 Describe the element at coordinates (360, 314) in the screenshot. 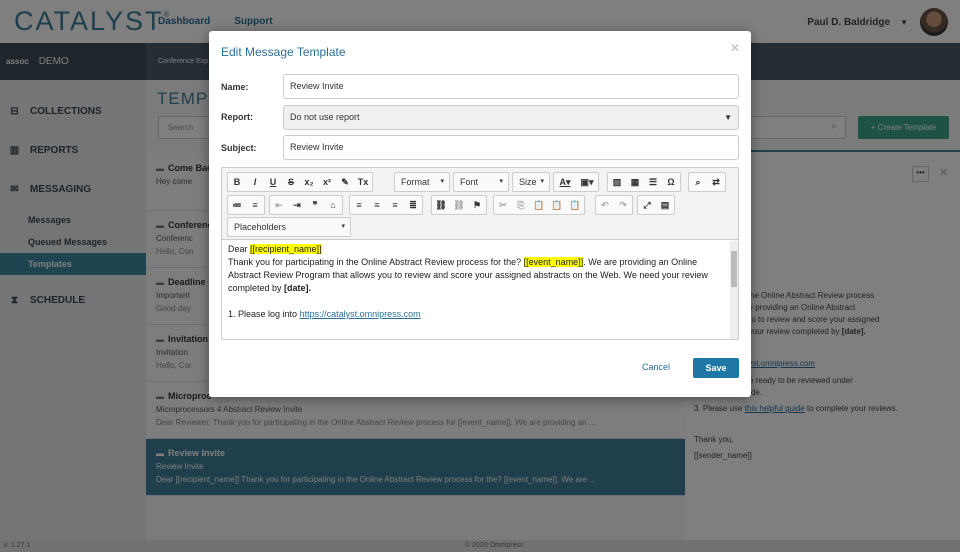

I see `editor-link-catalyst: https://catalyst.omnipress.com` at that location.